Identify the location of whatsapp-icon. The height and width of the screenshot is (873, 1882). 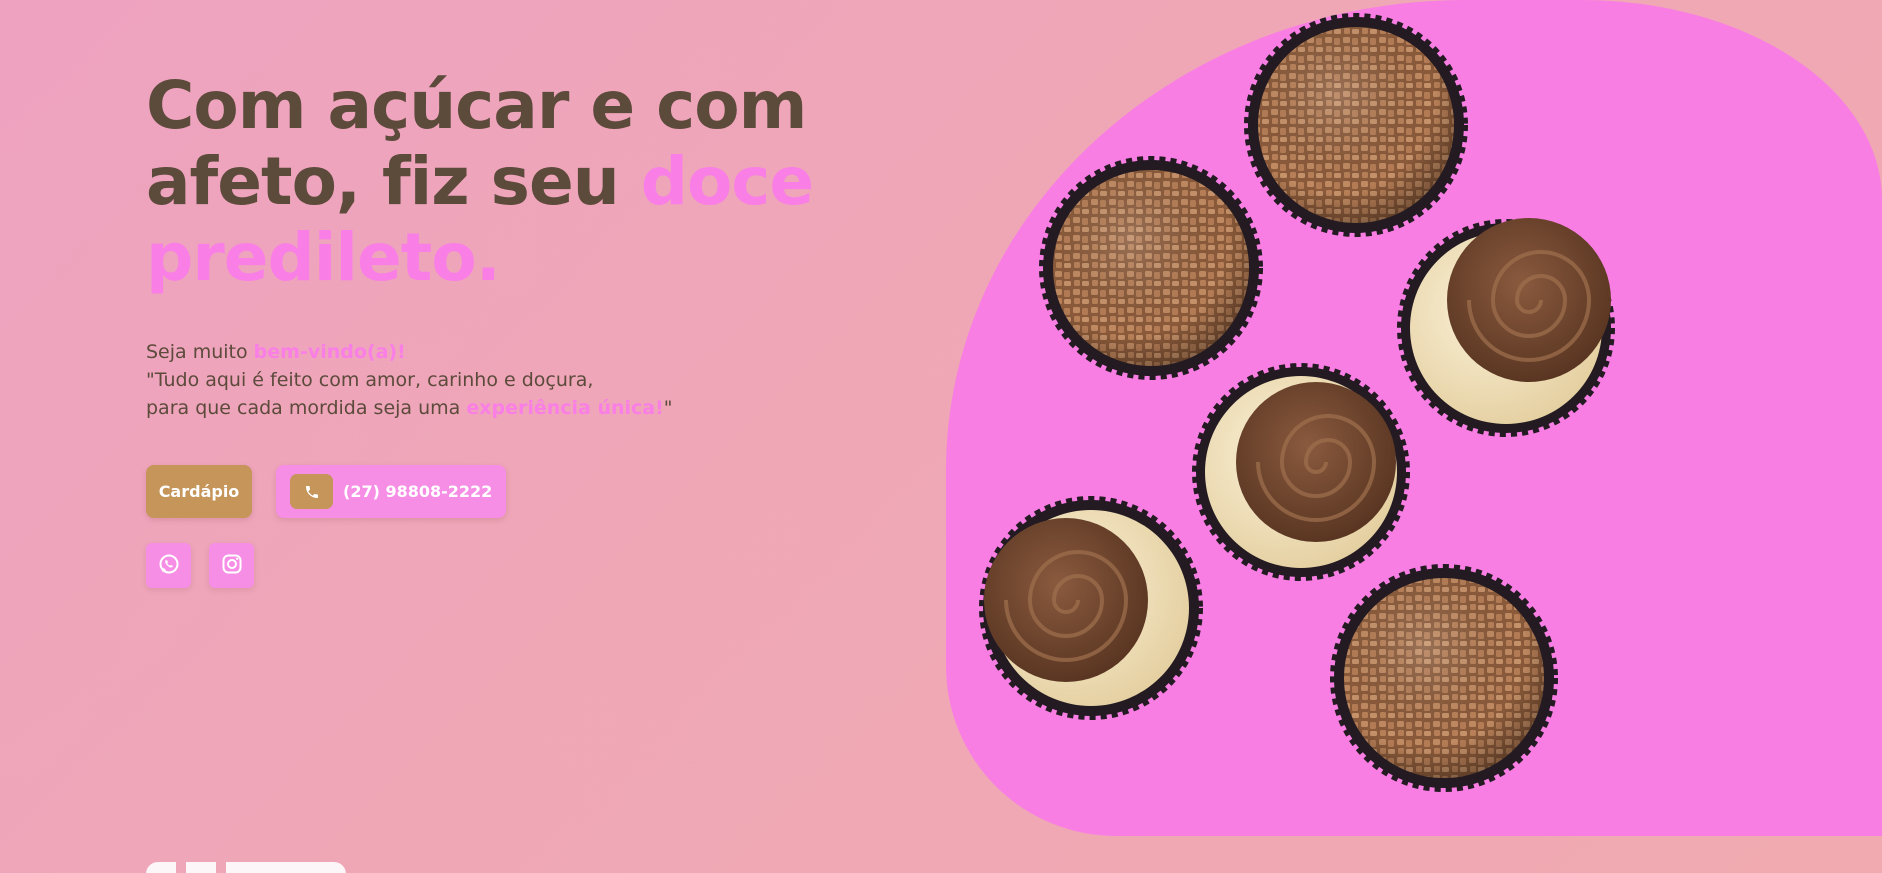
(169, 566).